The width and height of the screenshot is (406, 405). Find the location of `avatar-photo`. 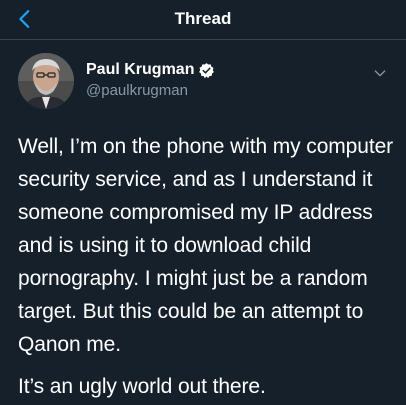

avatar-photo is located at coordinates (46, 81).